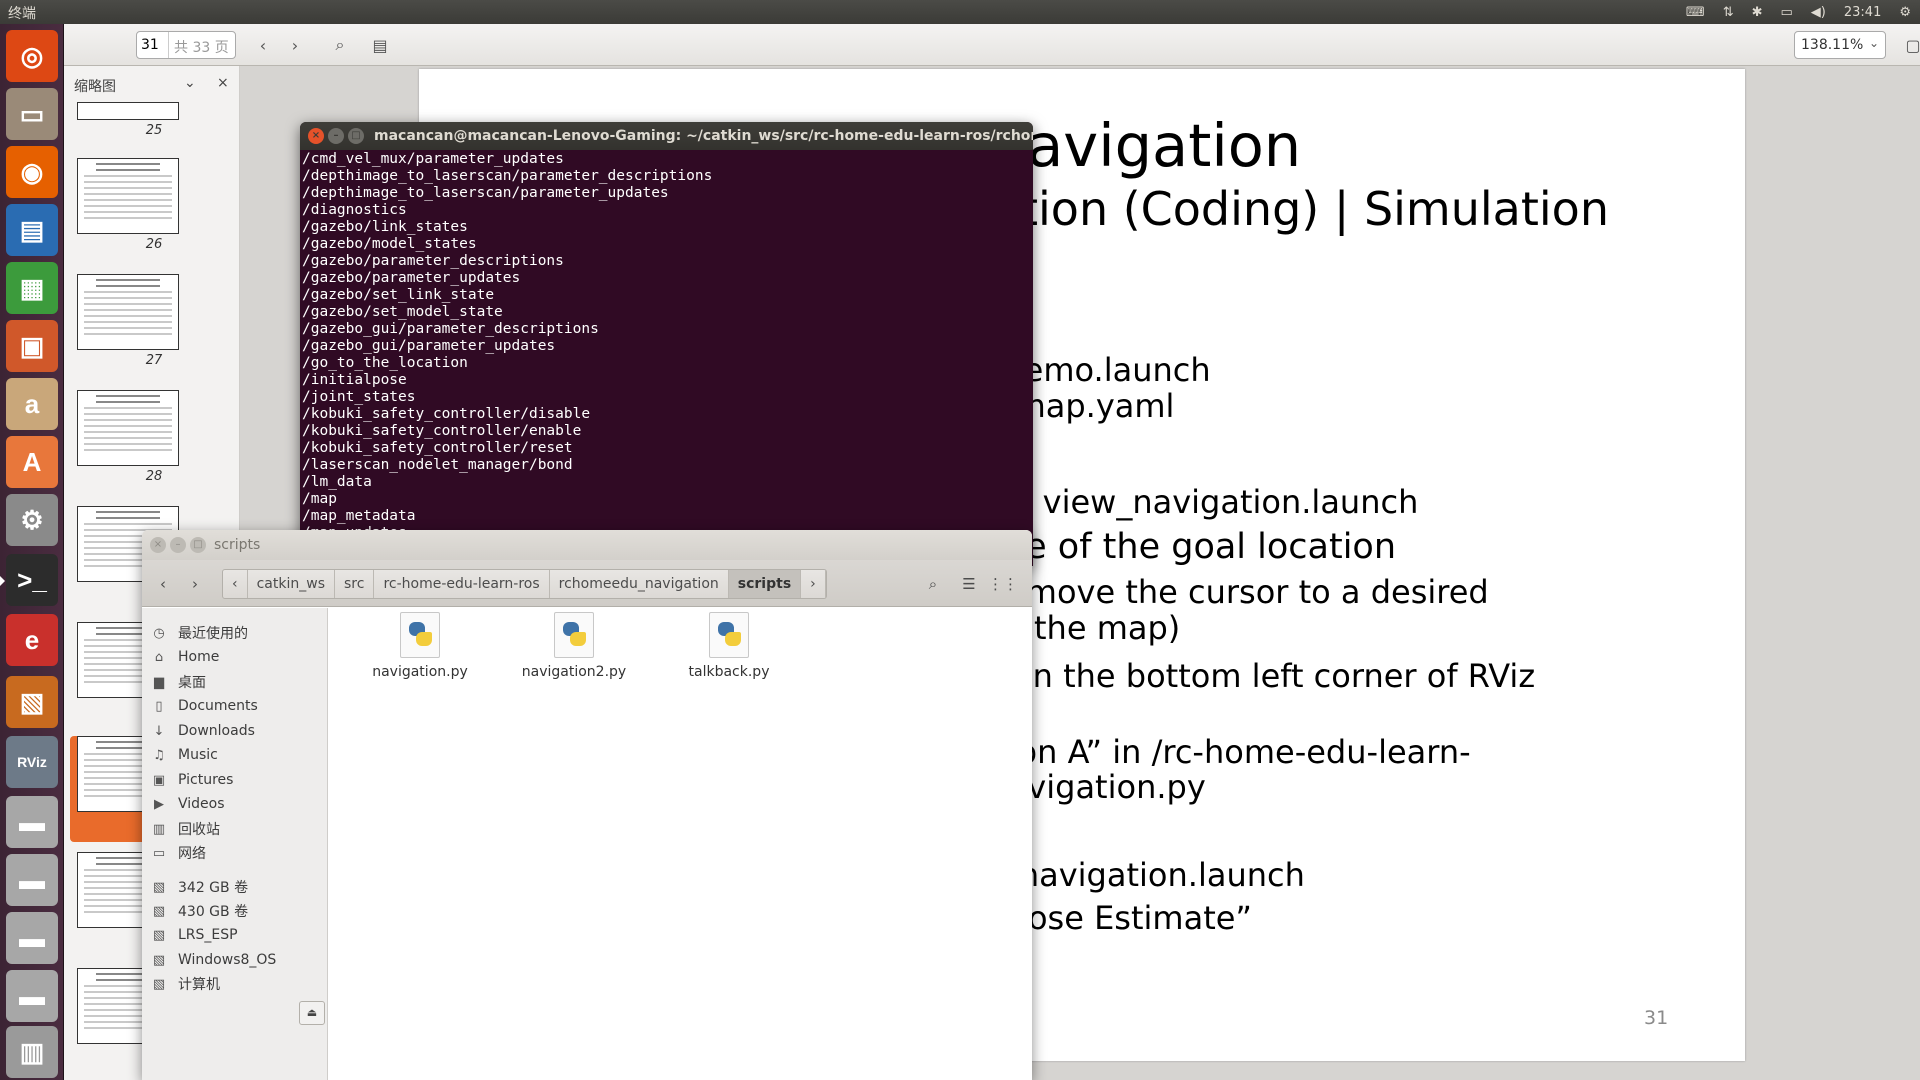  What do you see at coordinates (32, 1052) in the screenshot?
I see `trash-icon: ▥` at bounding box center [32, 1052].